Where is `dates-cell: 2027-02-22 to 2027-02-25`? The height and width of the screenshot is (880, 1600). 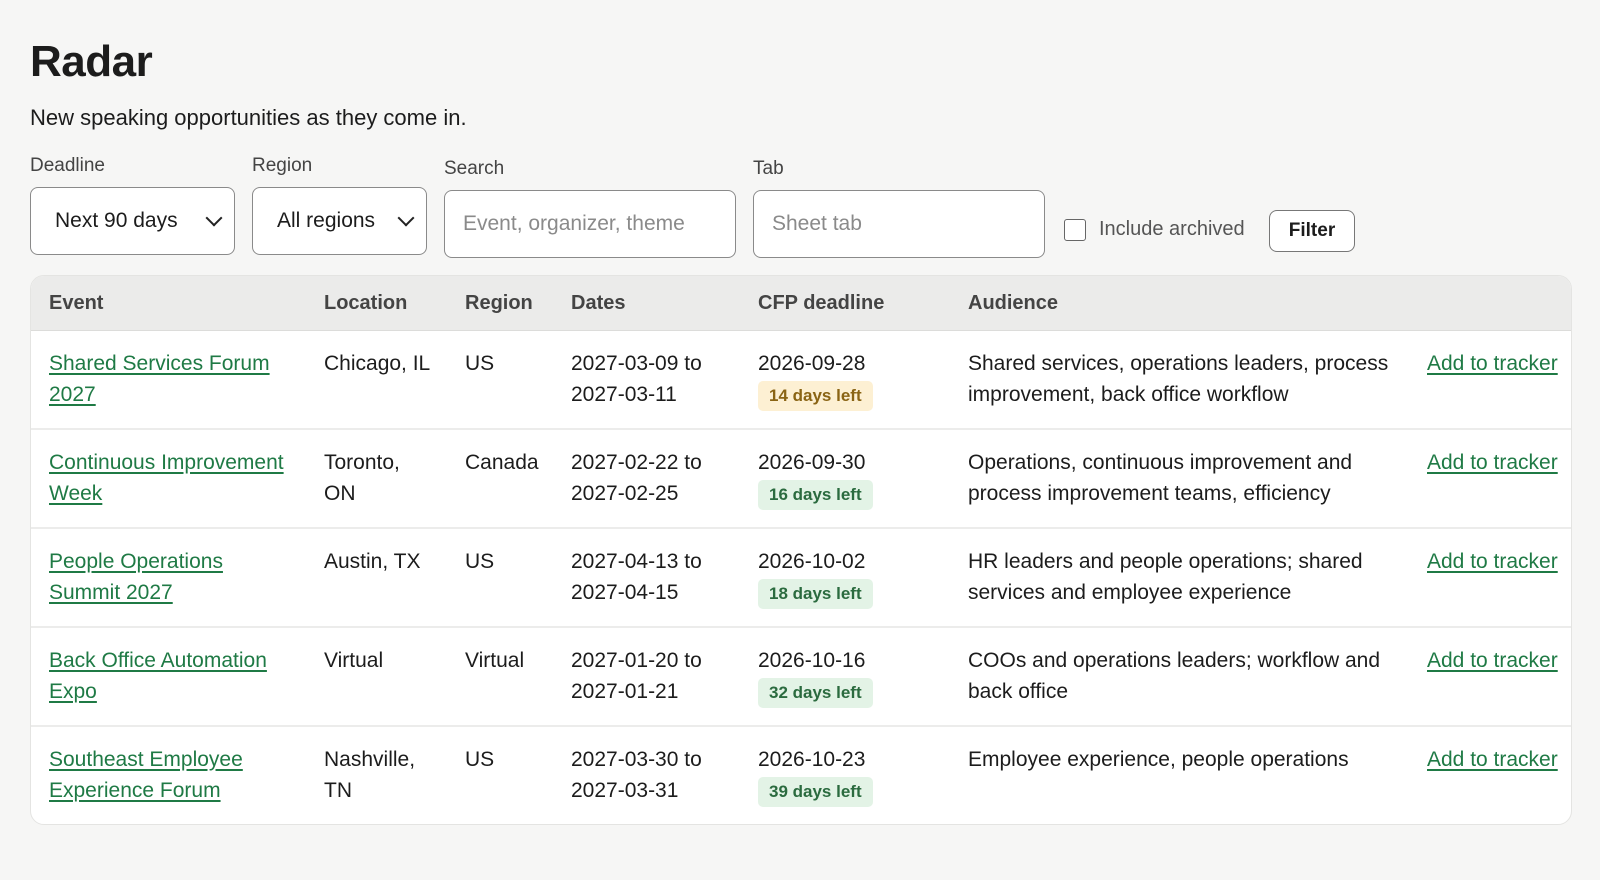 dates-cell: 2027-02-22 to 2027-02-25 is located at coordinates (646, 479).